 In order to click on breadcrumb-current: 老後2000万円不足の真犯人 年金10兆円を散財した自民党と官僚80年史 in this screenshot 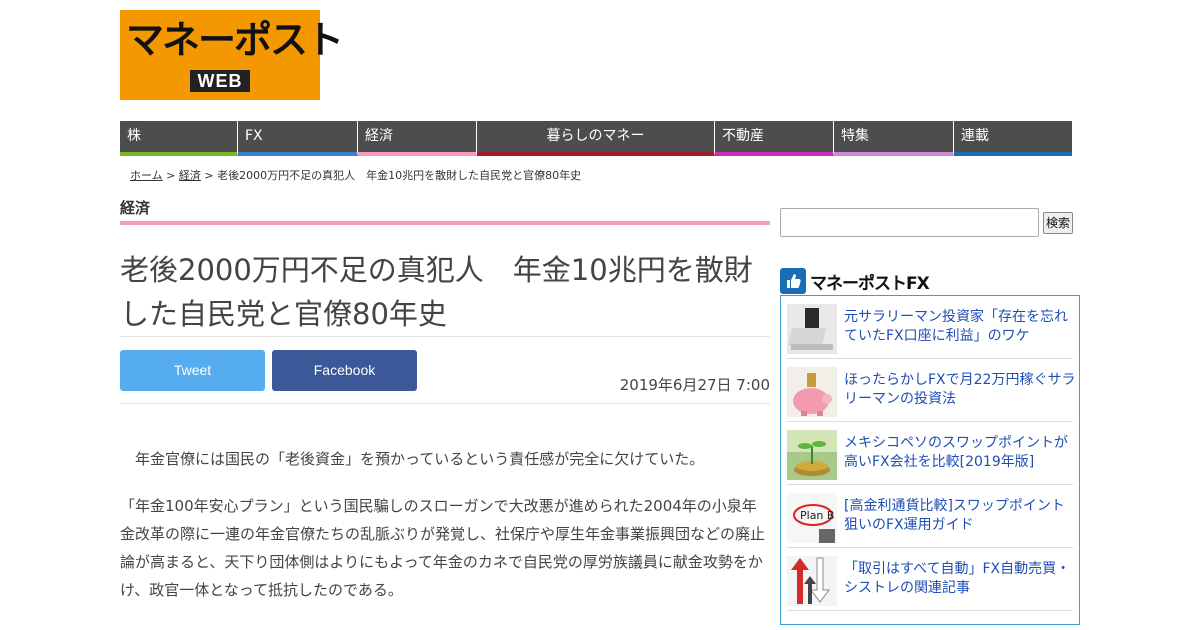, I will do `click(399, 175)`.